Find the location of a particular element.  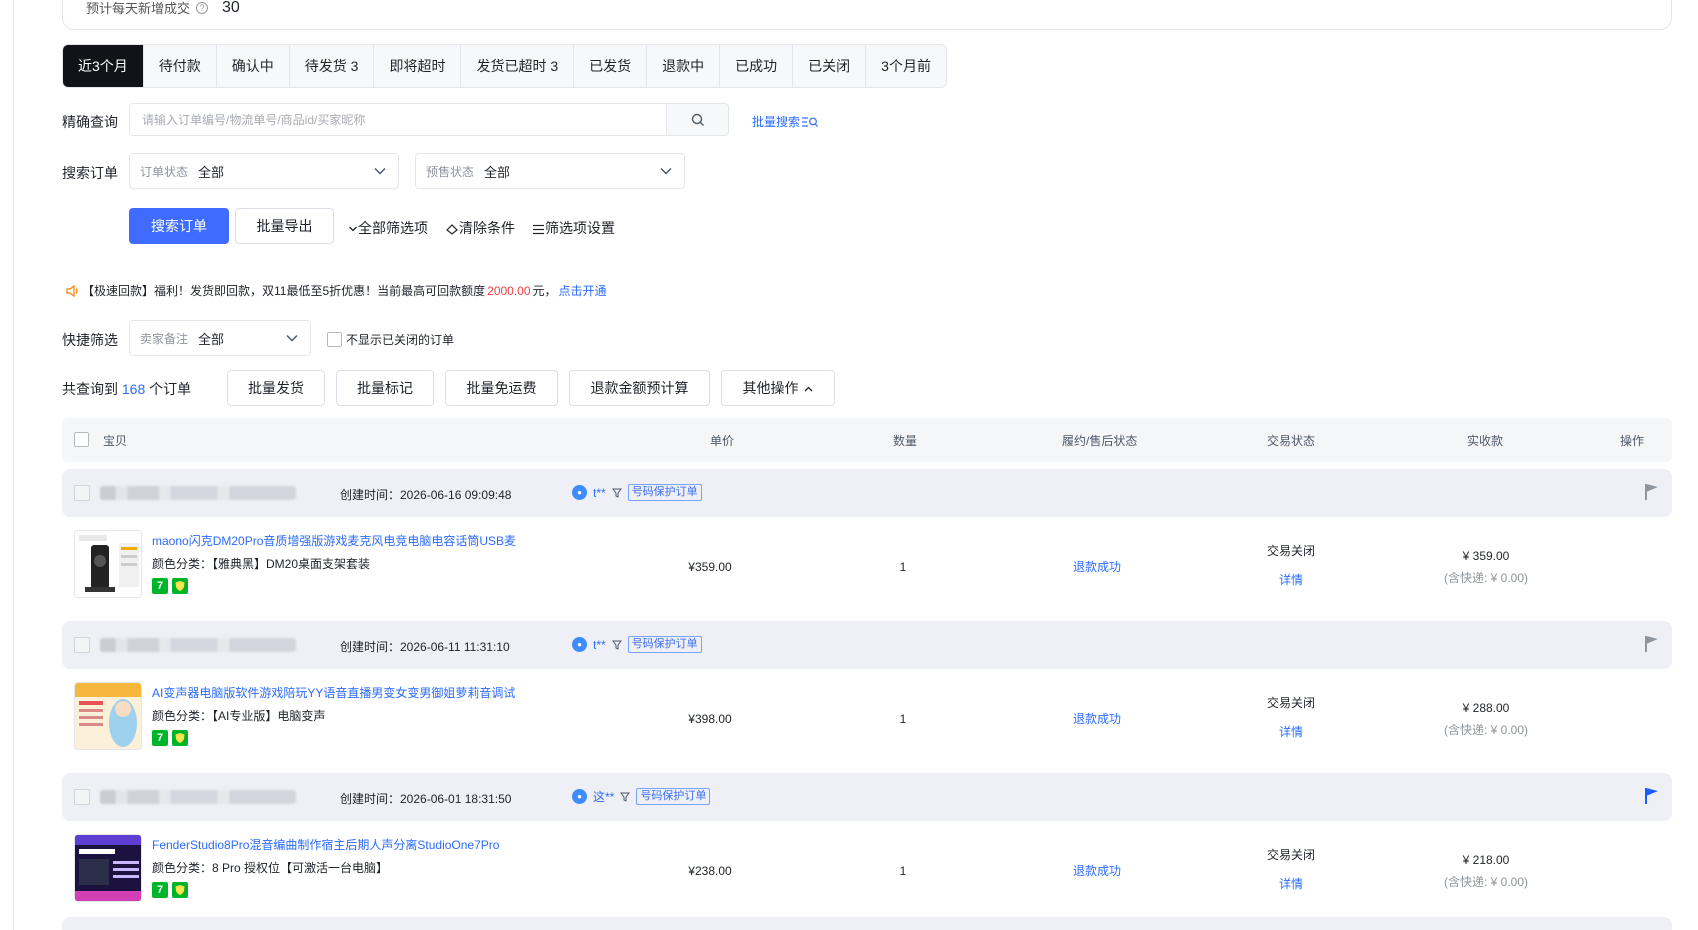

tab-pending-payment: 待付款 is located at coordinates (180, 66).